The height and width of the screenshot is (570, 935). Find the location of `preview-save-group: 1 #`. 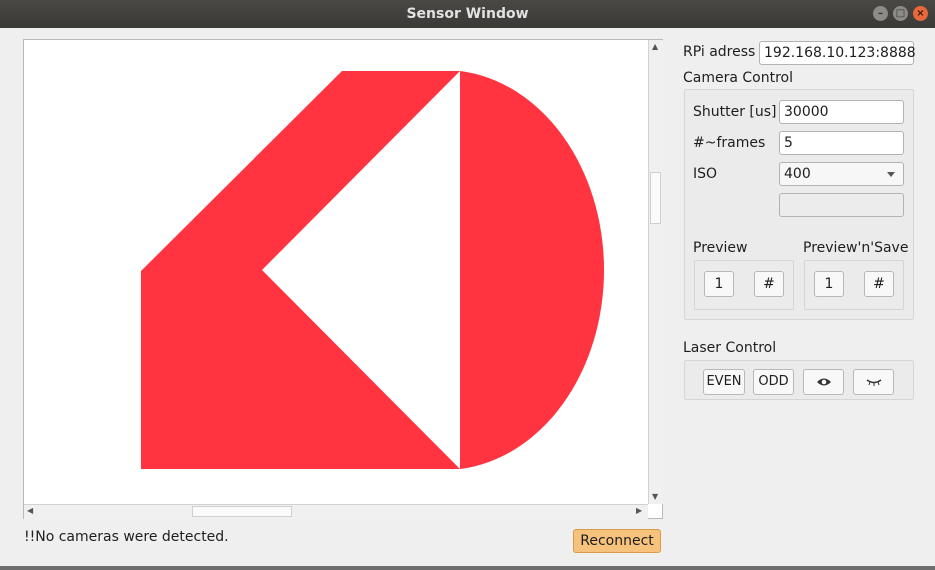

preview-save-group: 1 # is located at coordinates (854, 285).